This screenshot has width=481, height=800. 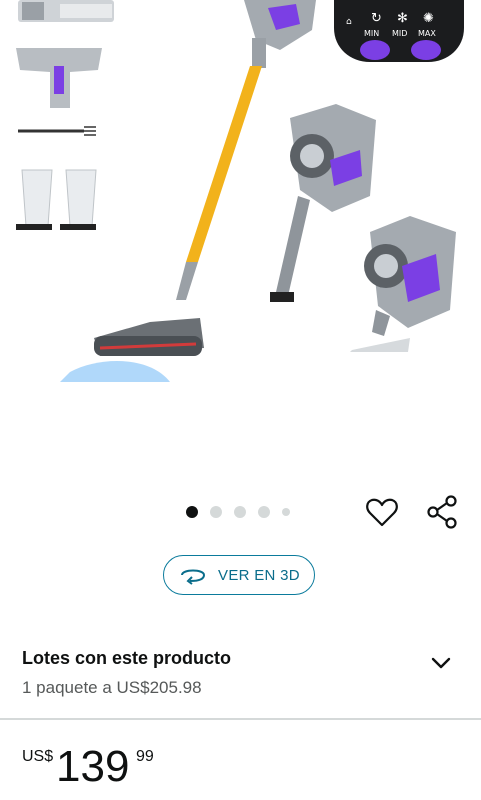 What do you see at coordinates (66, 11) in the screenshot?
I see `accessory-brush-head` at bounding box center [66, 11].